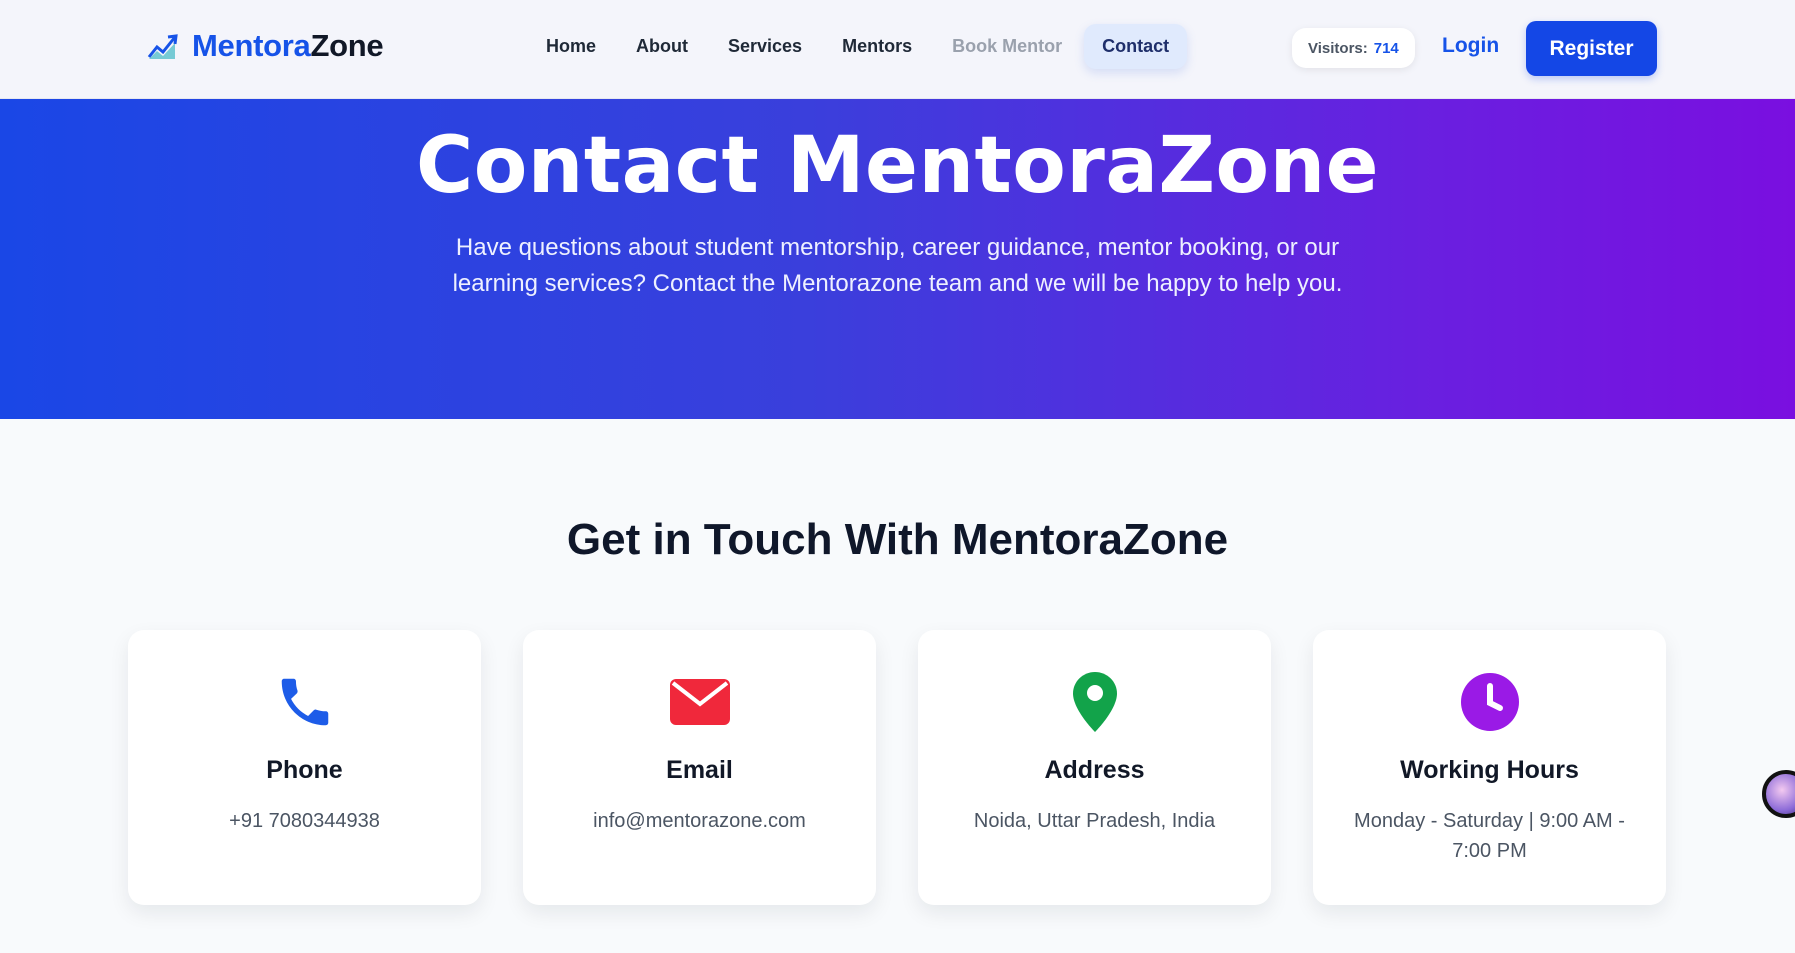  I want to click on contact-card-phone: Phone +91 7080344938, so click(304, 767).